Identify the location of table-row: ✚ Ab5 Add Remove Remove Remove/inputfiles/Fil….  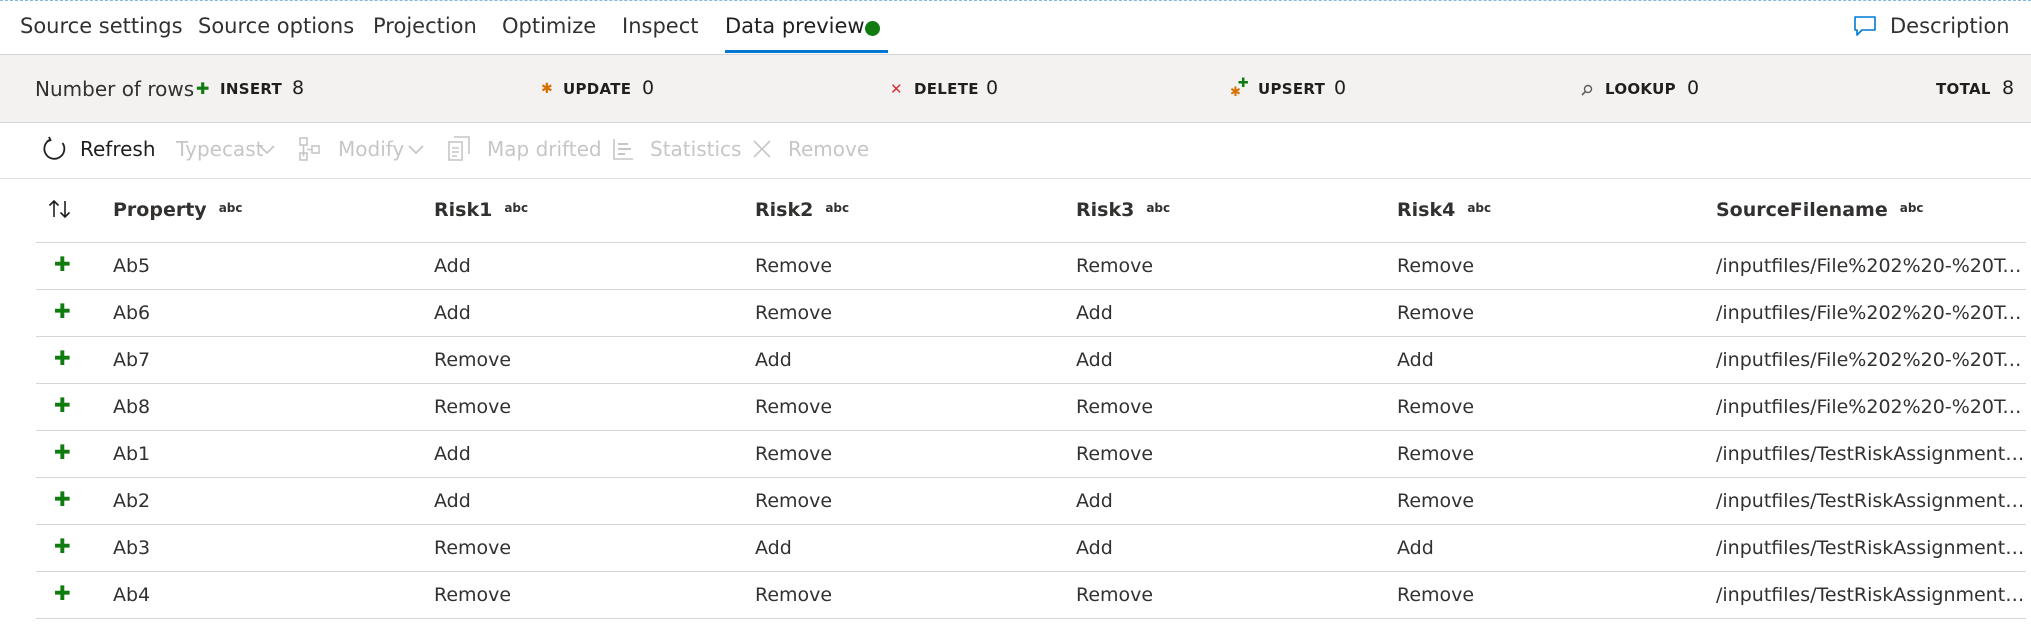
(1031, 266).